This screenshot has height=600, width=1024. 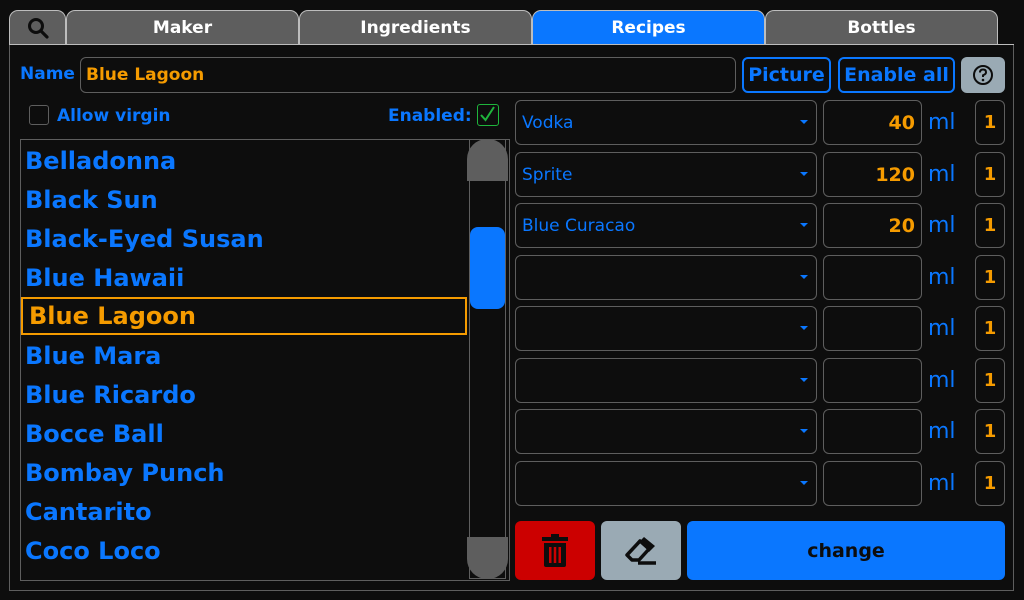 What do you see at coordinates (901, 122) in the screenshot?
I see `amount-value: 40` at bounding box center [901, 122].